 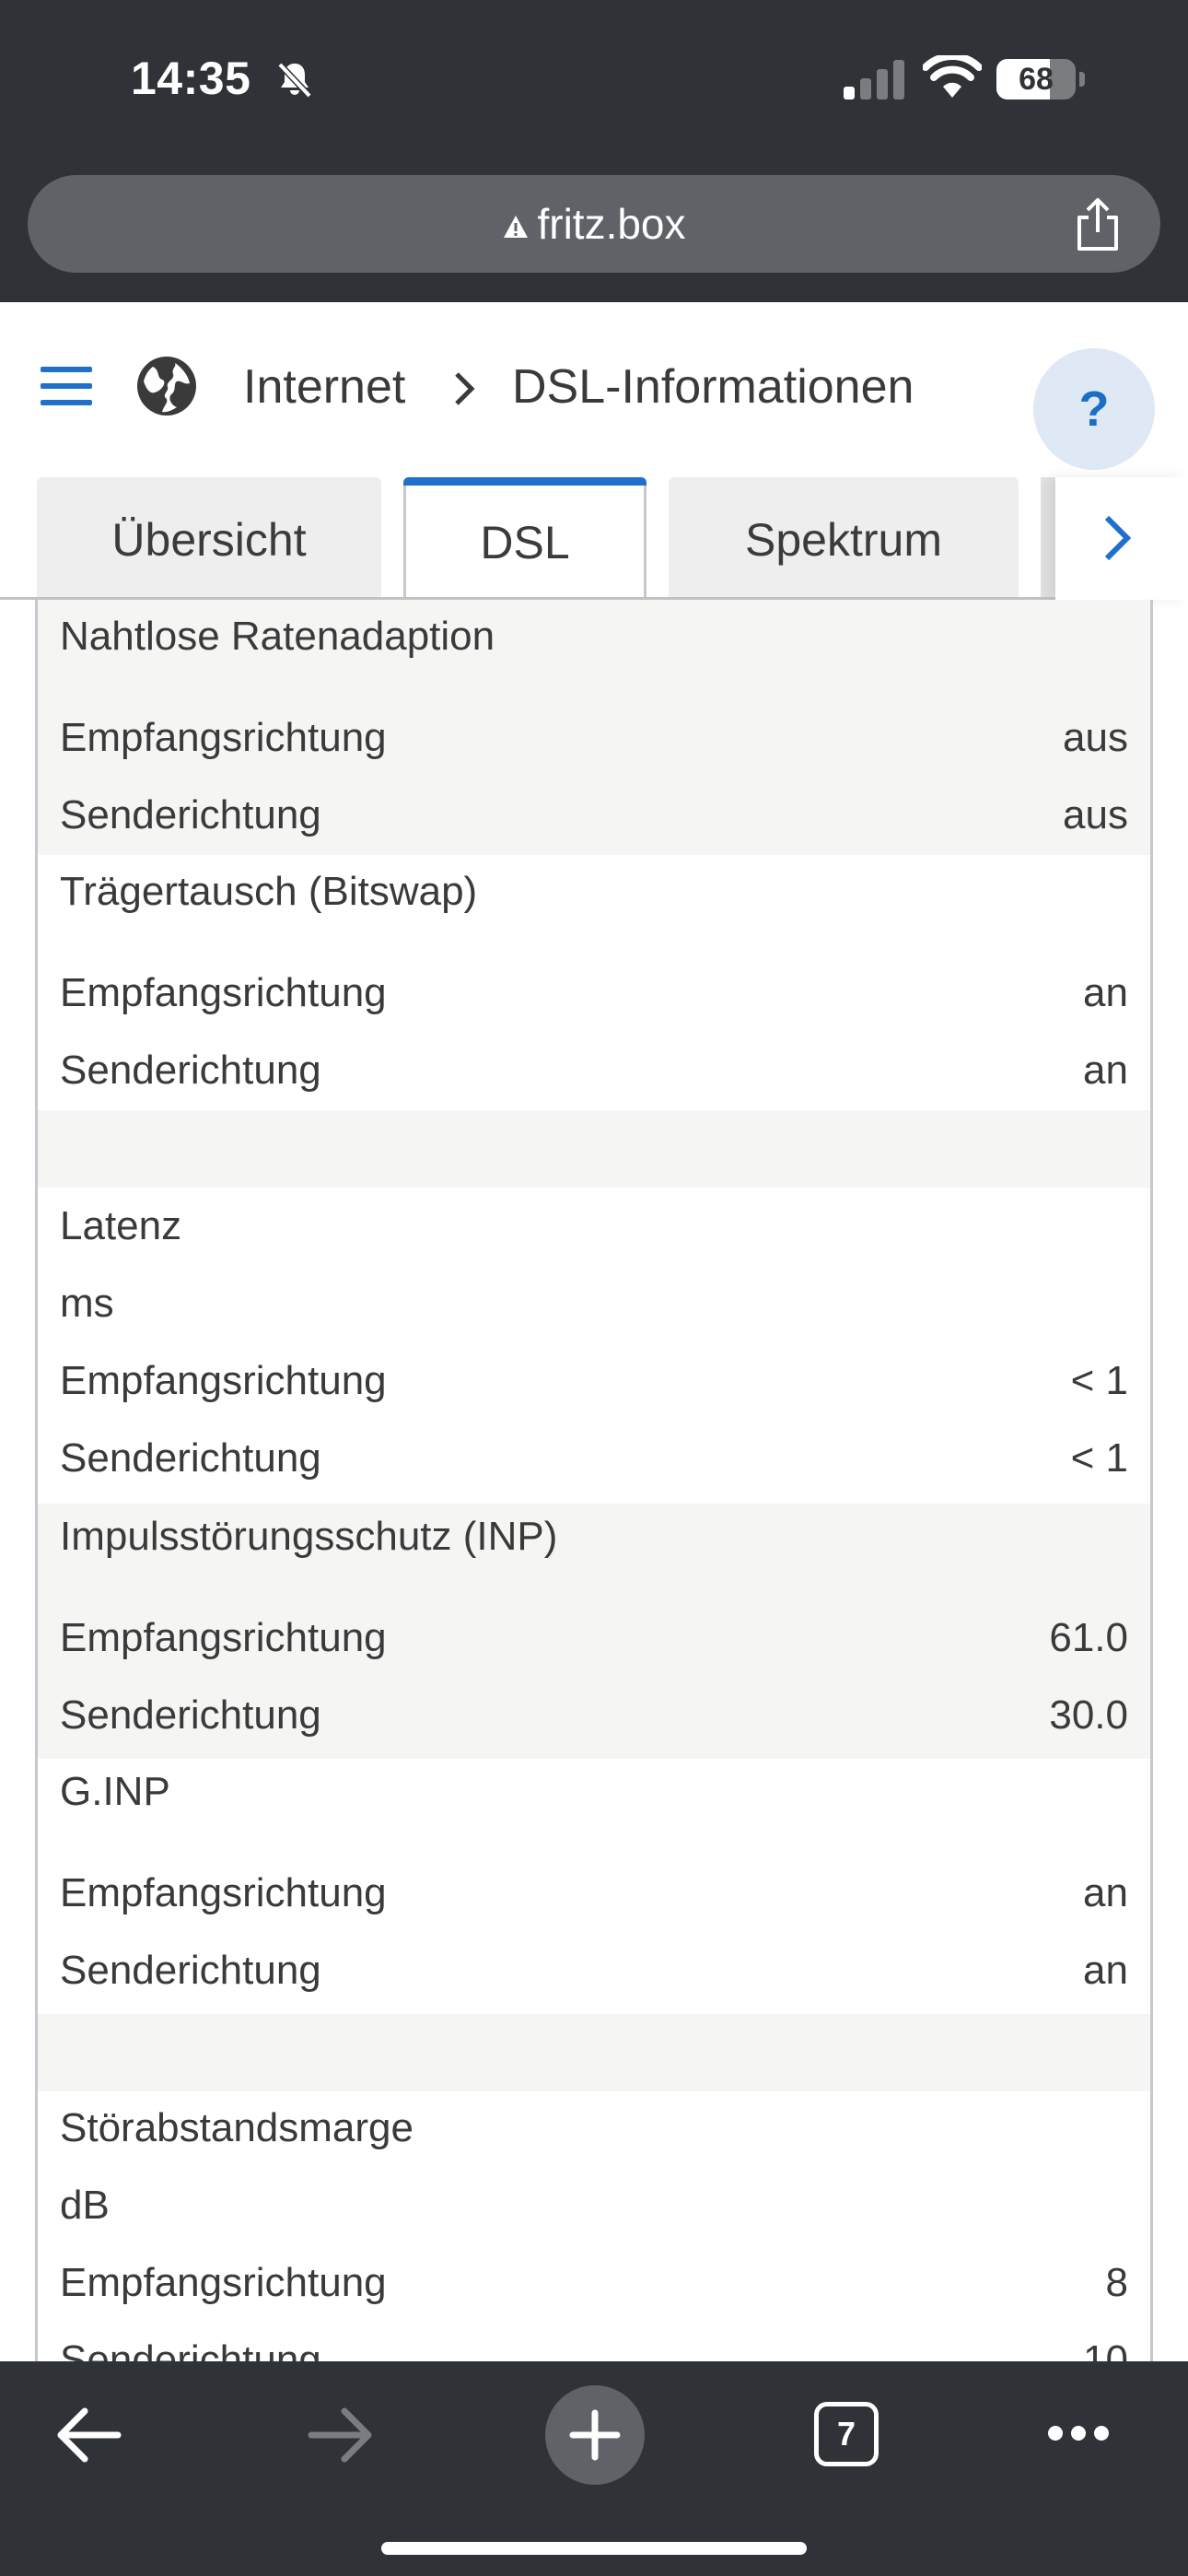 I want to click on section-title: Impulsstörungsschutz (INP), so click(x=309, y=1536).